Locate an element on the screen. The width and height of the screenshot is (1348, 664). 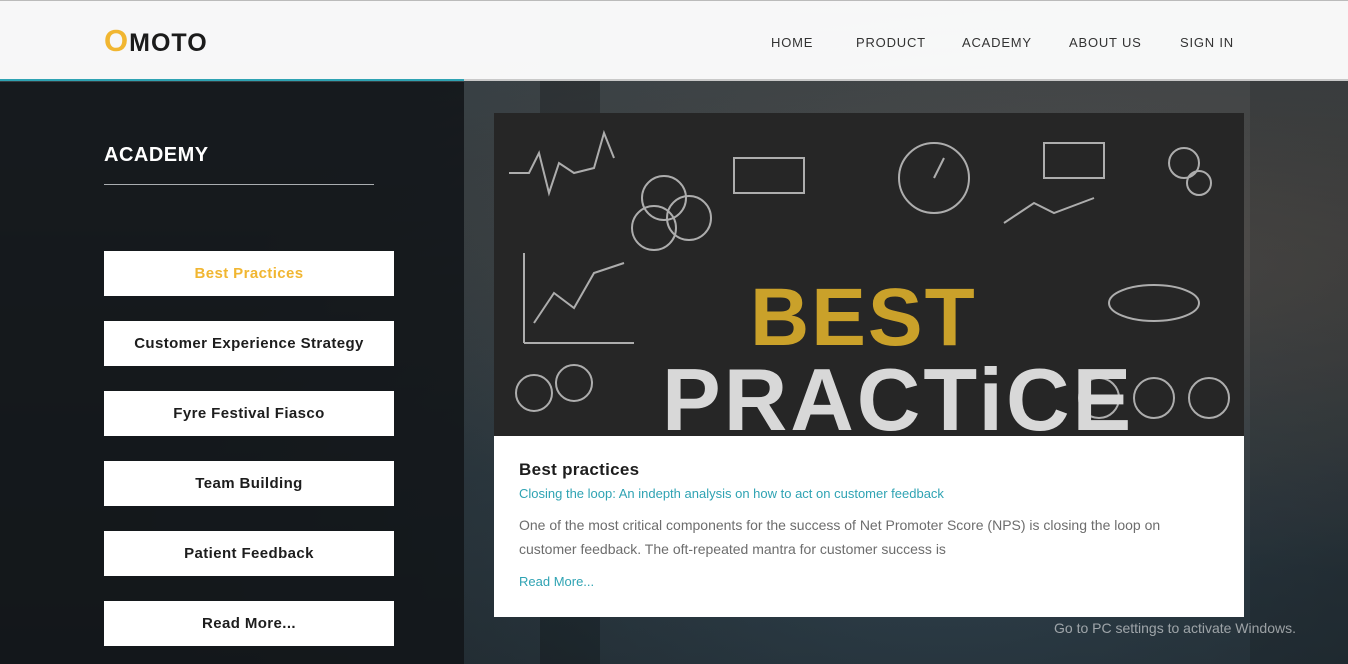
activate-windows-subtitle: Go to PC settings to activate Windows. is located at coordinates (1175, 628).